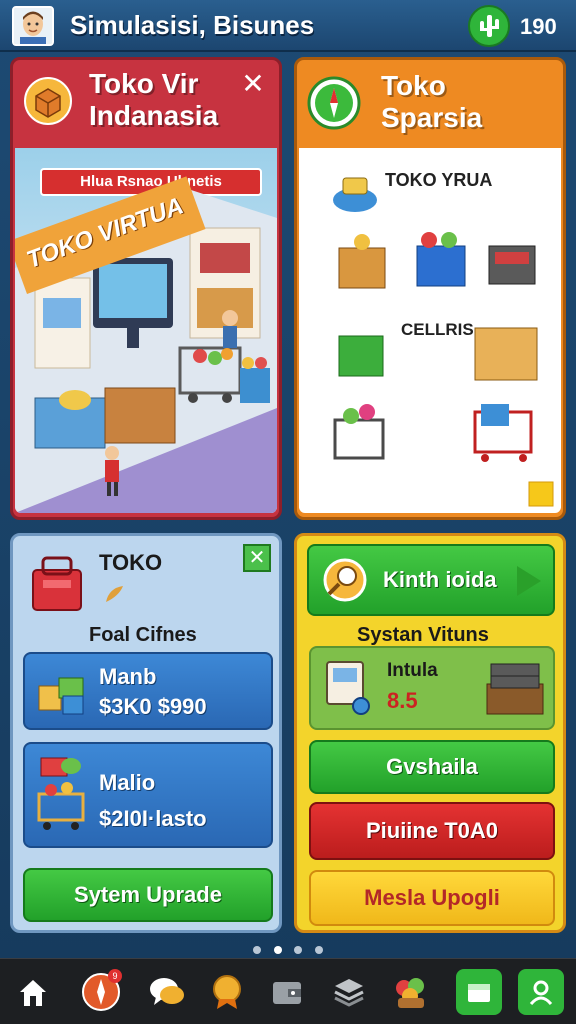 Image resolution: width=576 pixels, height=1024 pixels. What do you see at coordinates (57, 582) in the screenshot?
I see `shop-bag-icon` at bounding box center [57, 582].